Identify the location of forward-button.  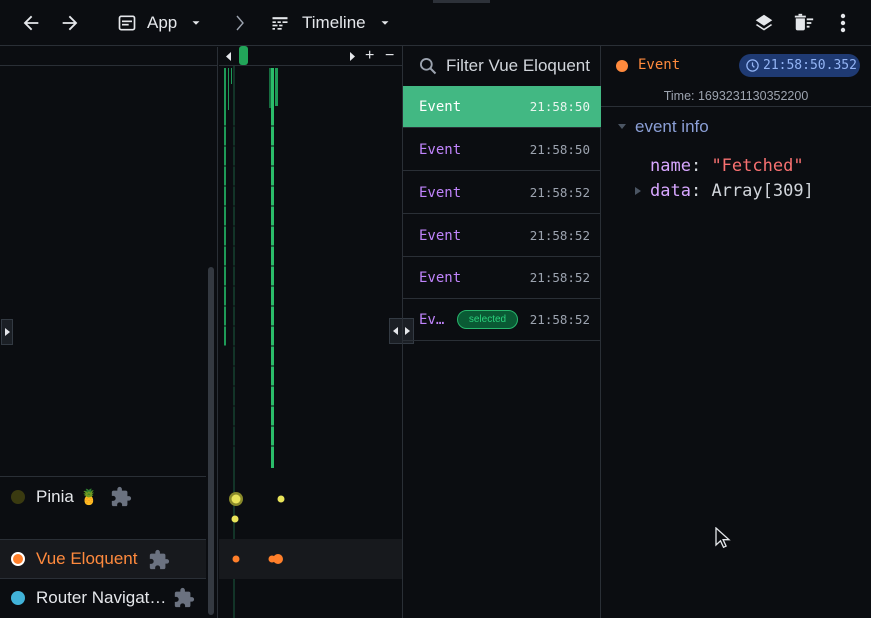
(70, 23).